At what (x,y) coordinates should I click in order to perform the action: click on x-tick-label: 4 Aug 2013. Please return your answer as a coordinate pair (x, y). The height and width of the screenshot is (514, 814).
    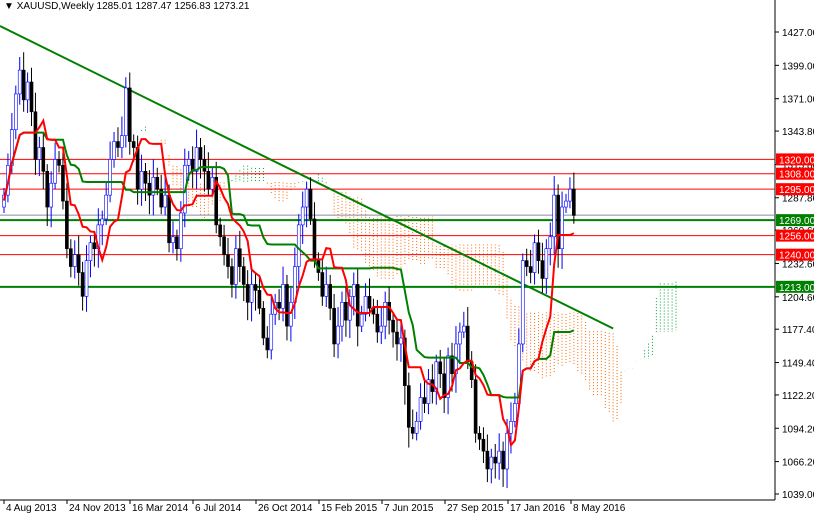
    Looking at the image, I should click on (31, 508).